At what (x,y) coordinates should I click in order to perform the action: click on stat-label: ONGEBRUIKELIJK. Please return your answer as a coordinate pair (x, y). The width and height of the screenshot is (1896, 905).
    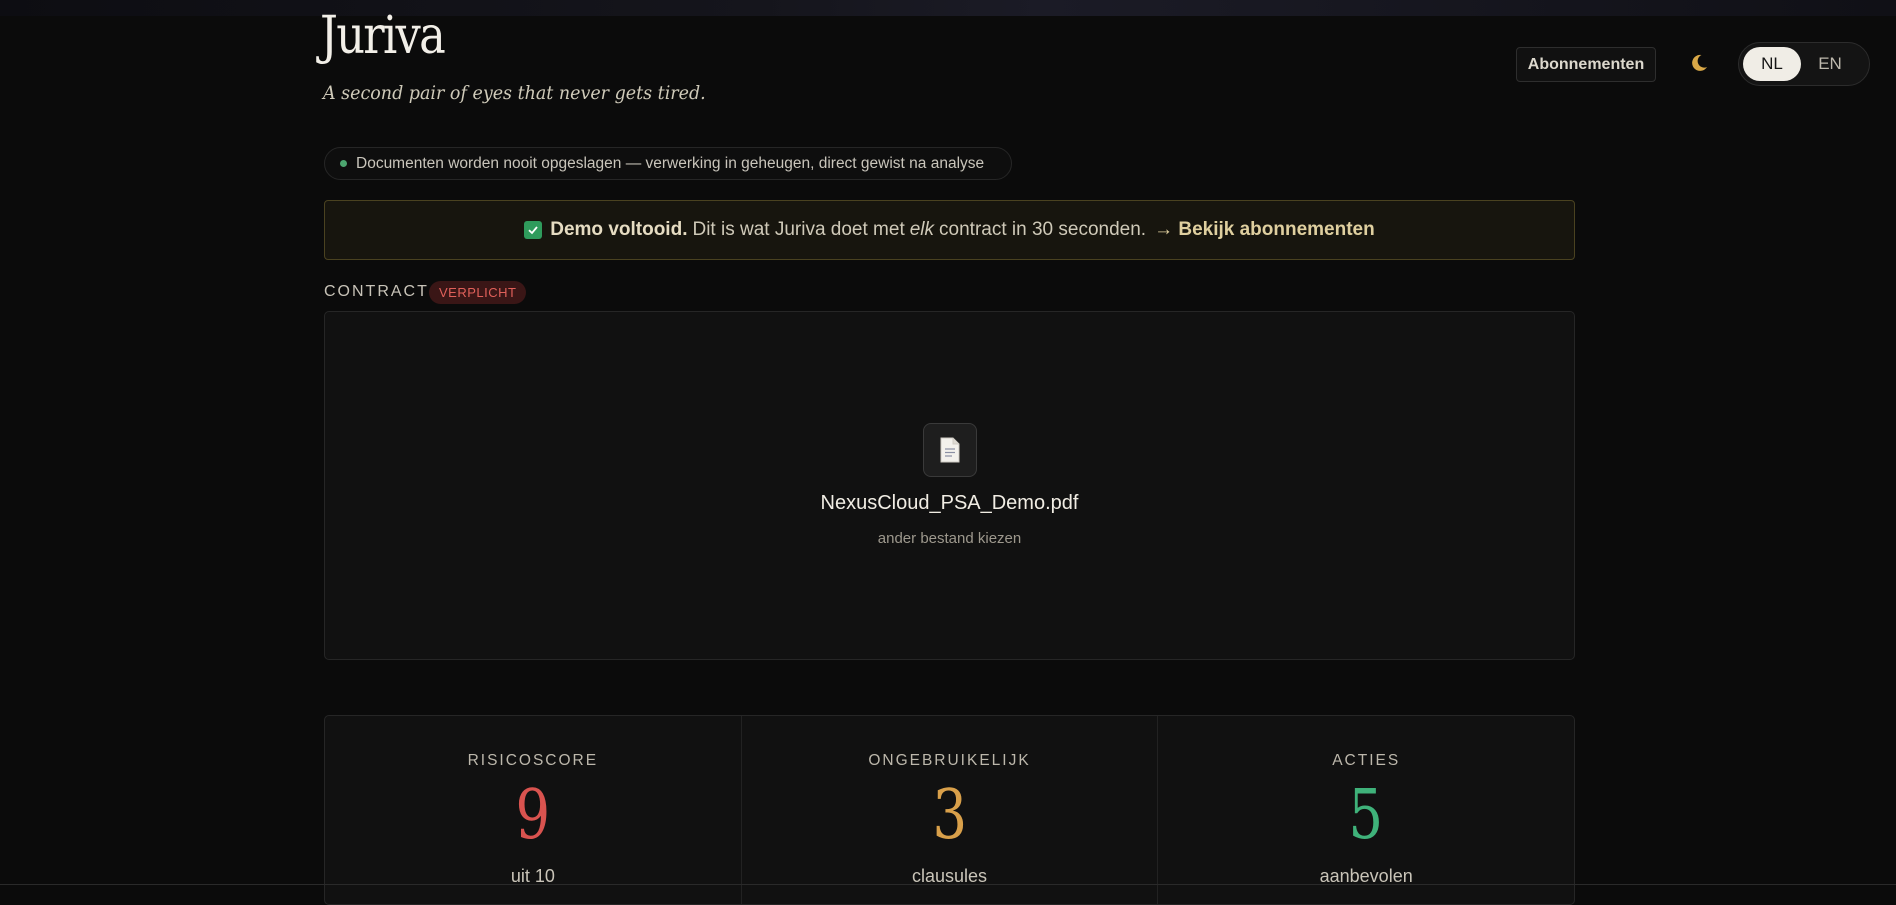
    Looking at the image, I should click on (949, 760).